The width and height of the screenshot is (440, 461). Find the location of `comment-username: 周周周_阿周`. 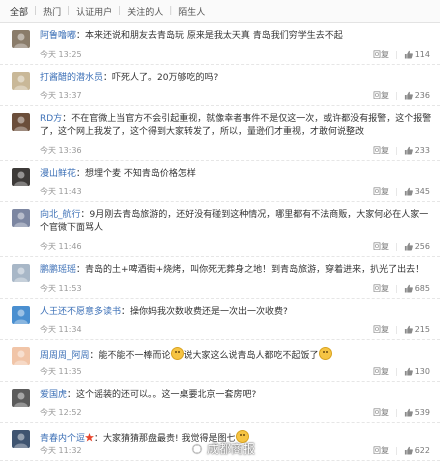

comment-username: 周周周_阿周 is located at coordinates (65, 356).